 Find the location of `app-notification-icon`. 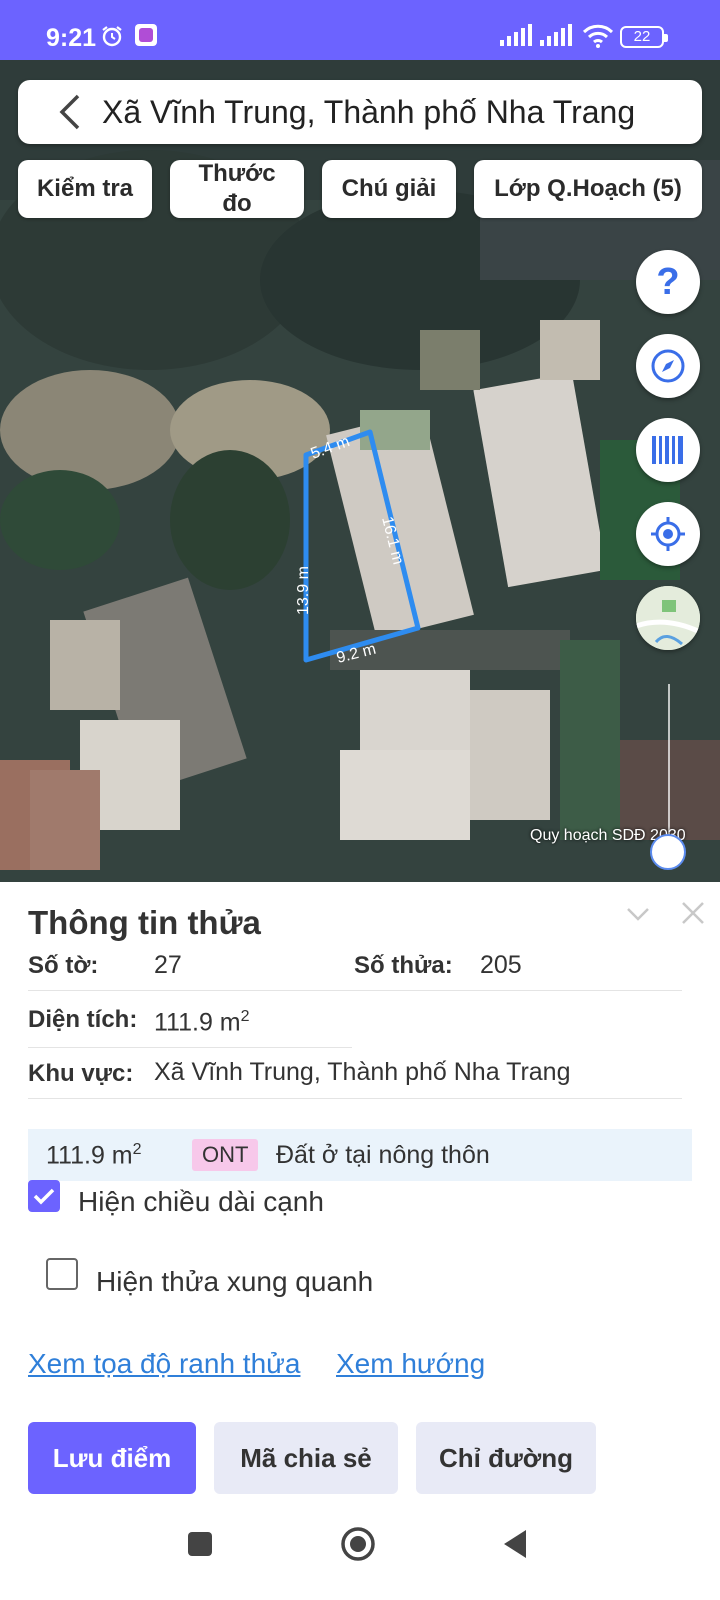

app-notification-icon is located at coordinates (146, 35).